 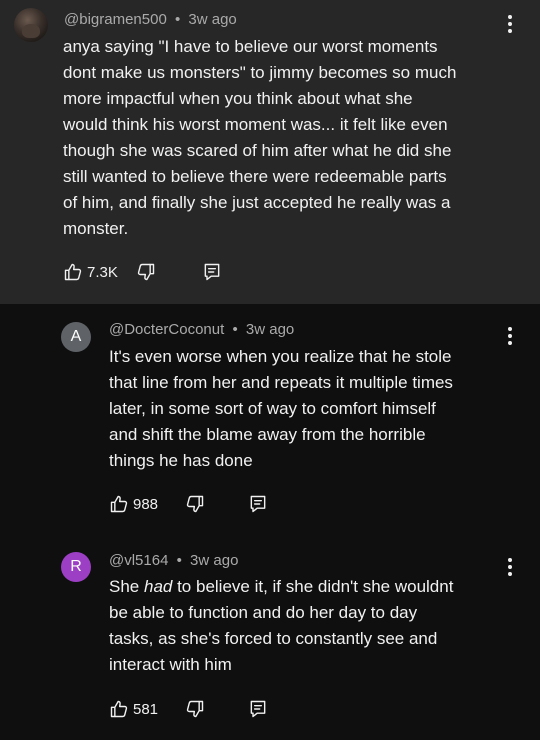 I want to click on reply-actions: 581, so click(x=199, y=709).